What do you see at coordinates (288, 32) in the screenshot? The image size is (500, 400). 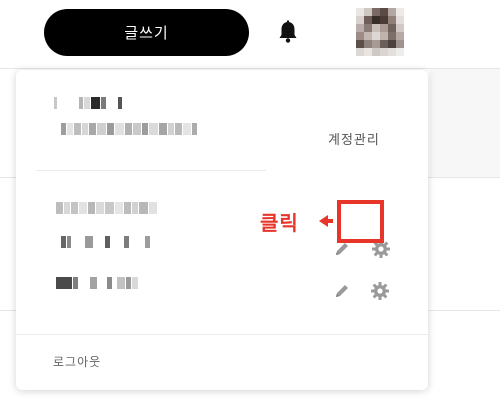 I see `bell-icon` at bounding box center [288, 32].